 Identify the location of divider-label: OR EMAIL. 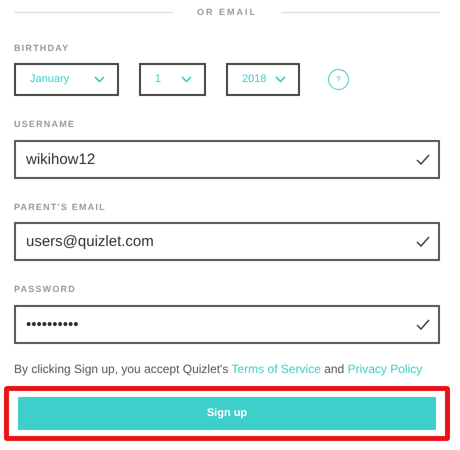
(227, 12).